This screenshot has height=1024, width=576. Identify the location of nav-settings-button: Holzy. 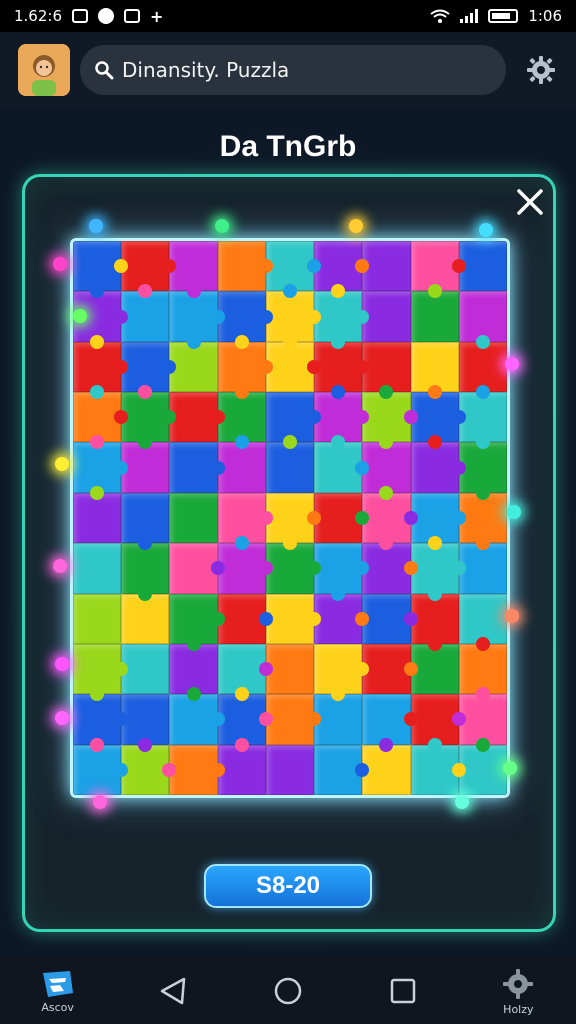
(518, 991).